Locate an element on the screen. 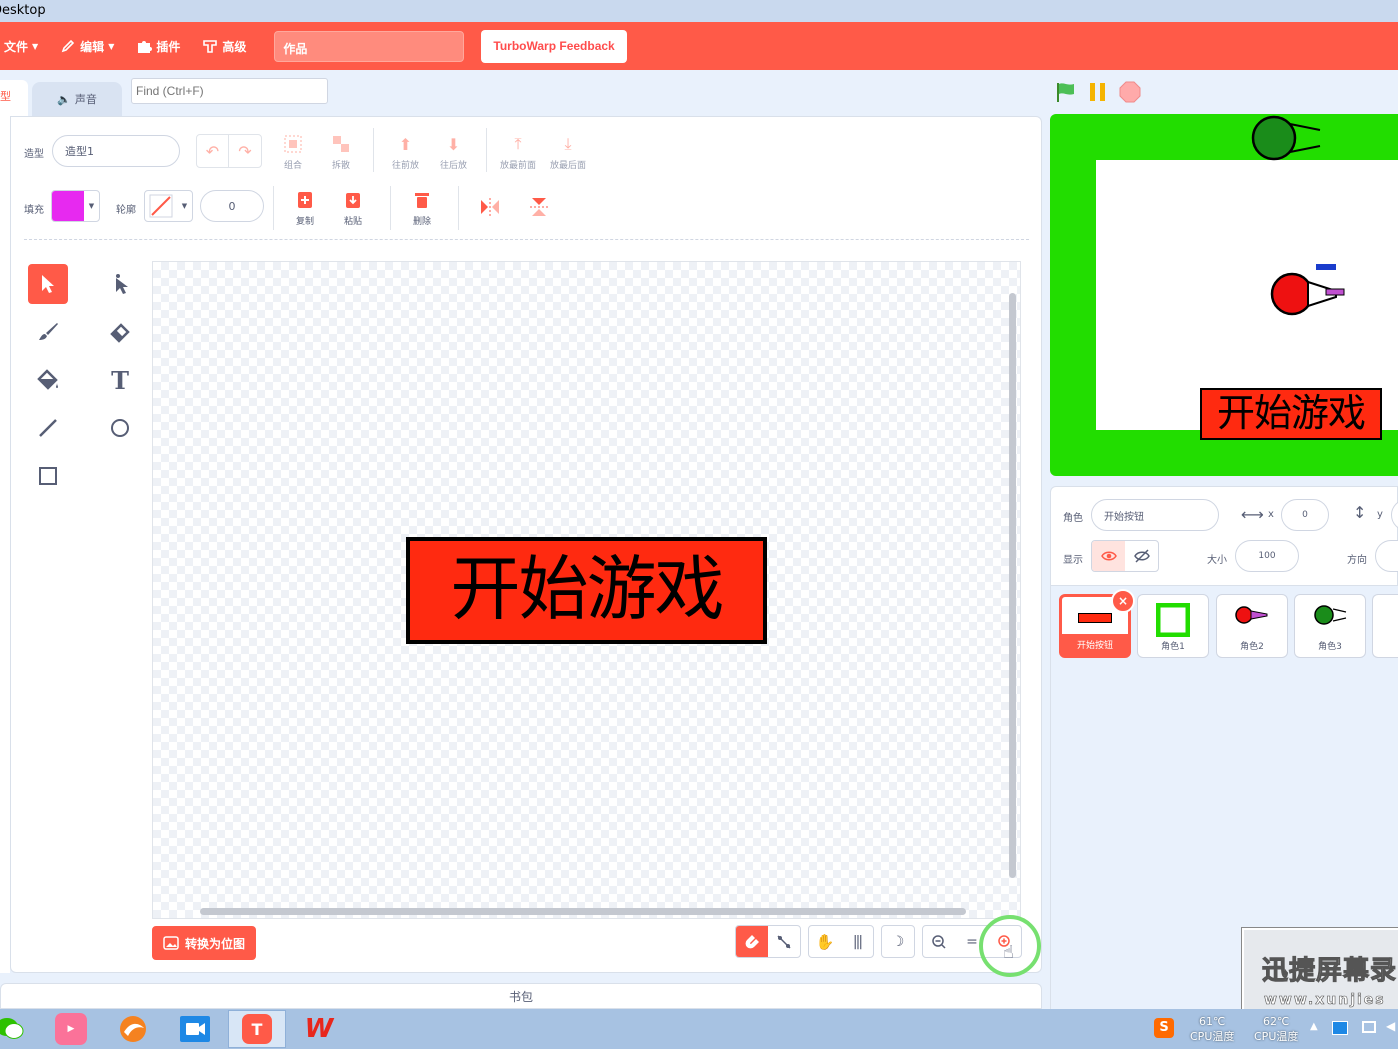 This screenshot has width=1398, height=1049. size-input: 100 is located at coordinates (1267, 556).